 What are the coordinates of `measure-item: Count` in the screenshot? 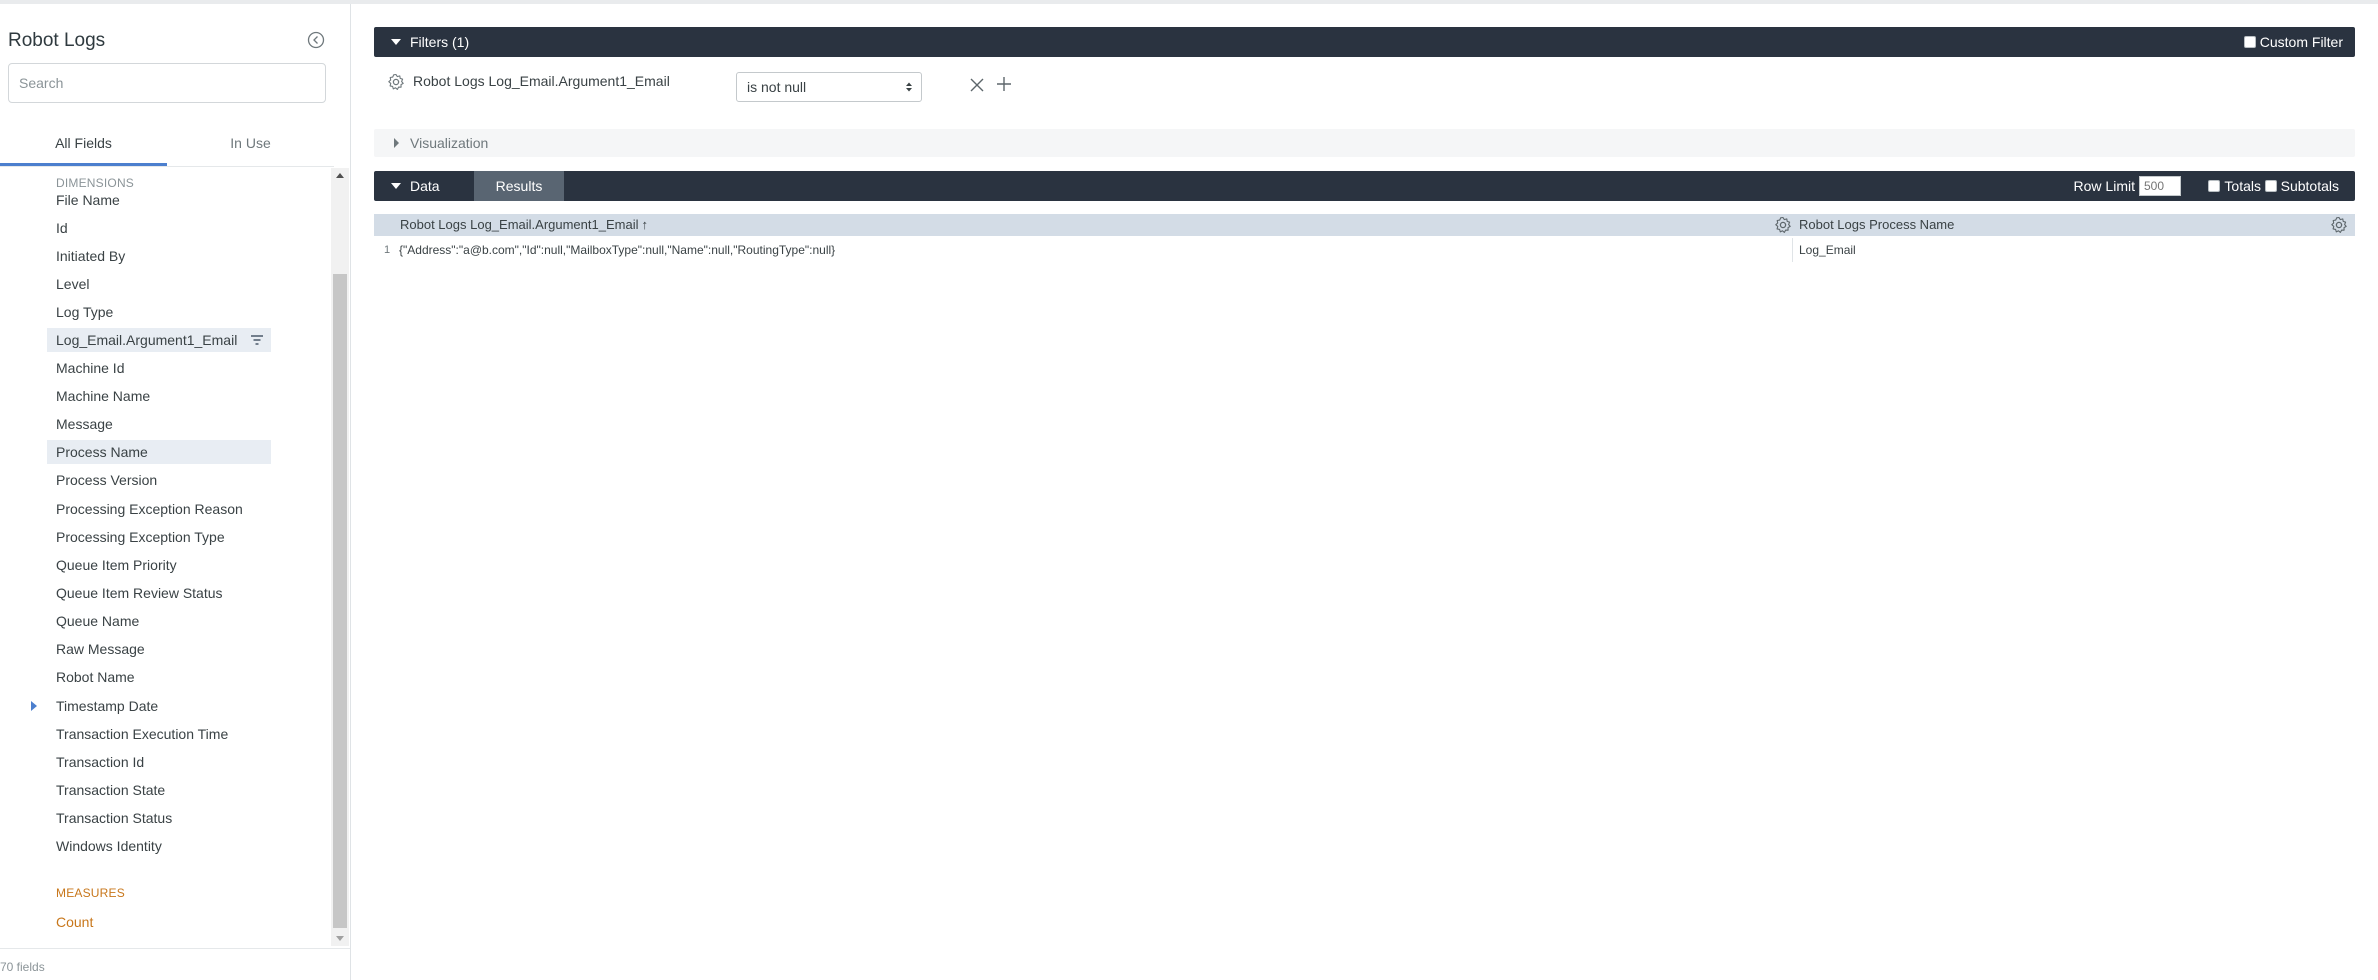 It's located at (159, 922).